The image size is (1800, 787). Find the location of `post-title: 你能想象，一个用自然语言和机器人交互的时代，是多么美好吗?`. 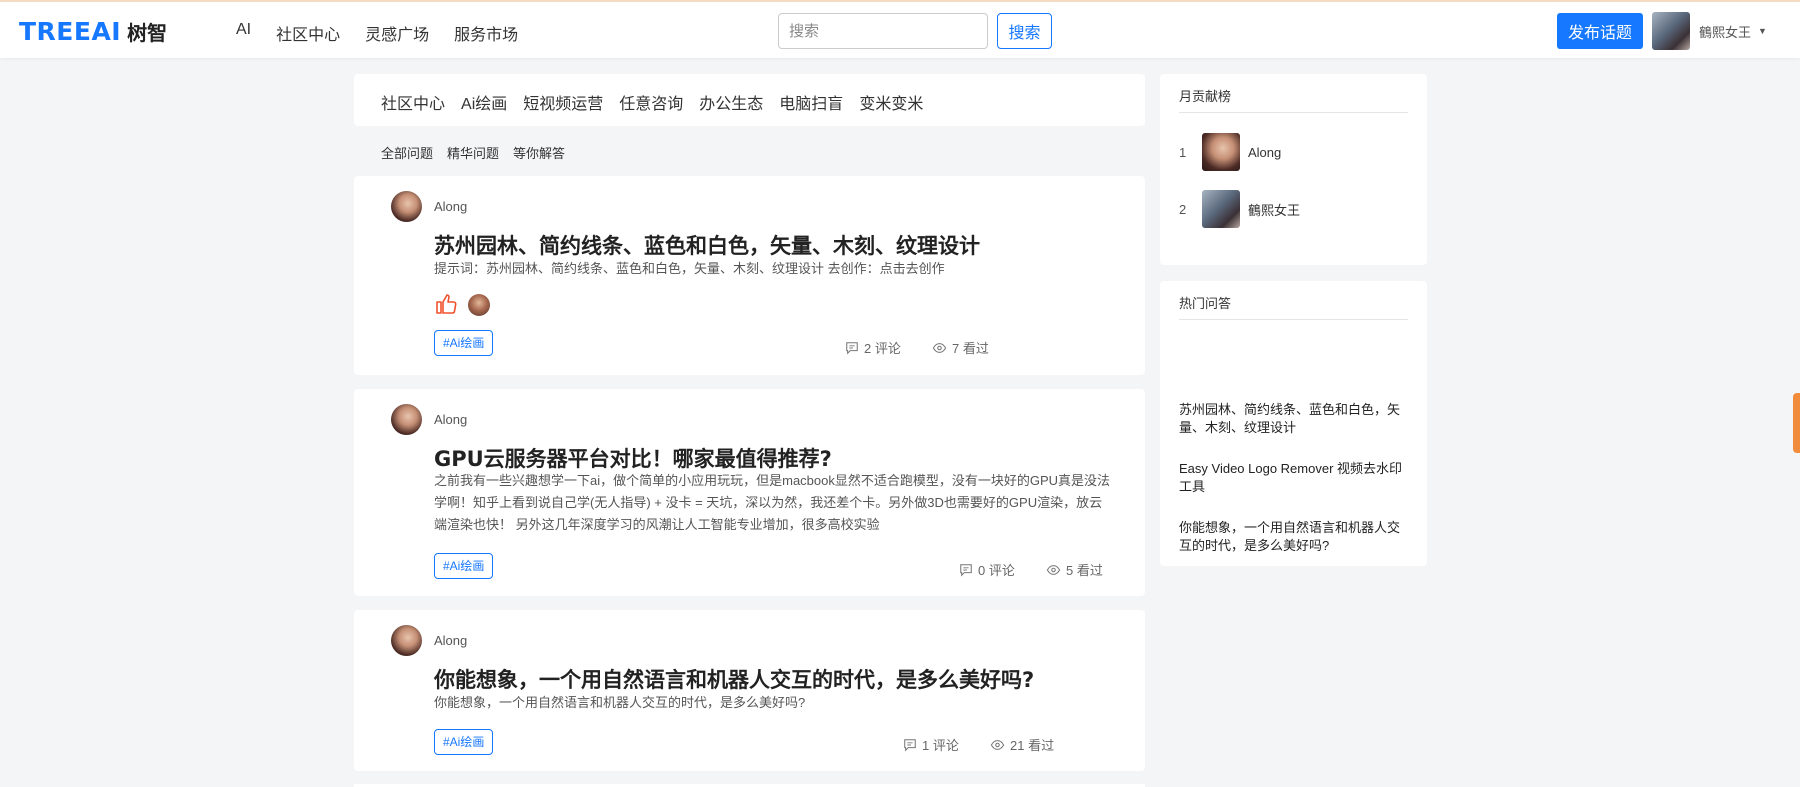

post-title: 你能想象，一个用自然语言和机器人交互的时代，是多么美好吗? is located at coordinates (734, 679).